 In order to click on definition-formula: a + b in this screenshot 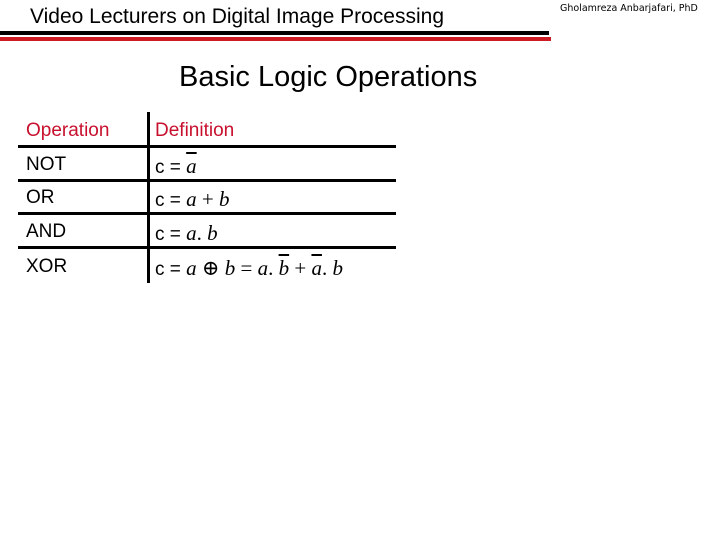, I will do `click(208, 199)`.